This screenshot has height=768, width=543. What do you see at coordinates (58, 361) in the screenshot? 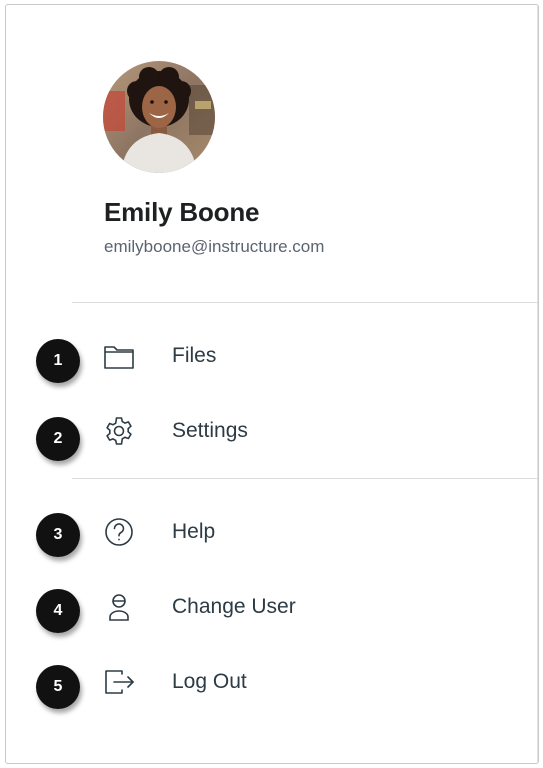
I see `callout-badge: 1` at bounding box center [58, 361].